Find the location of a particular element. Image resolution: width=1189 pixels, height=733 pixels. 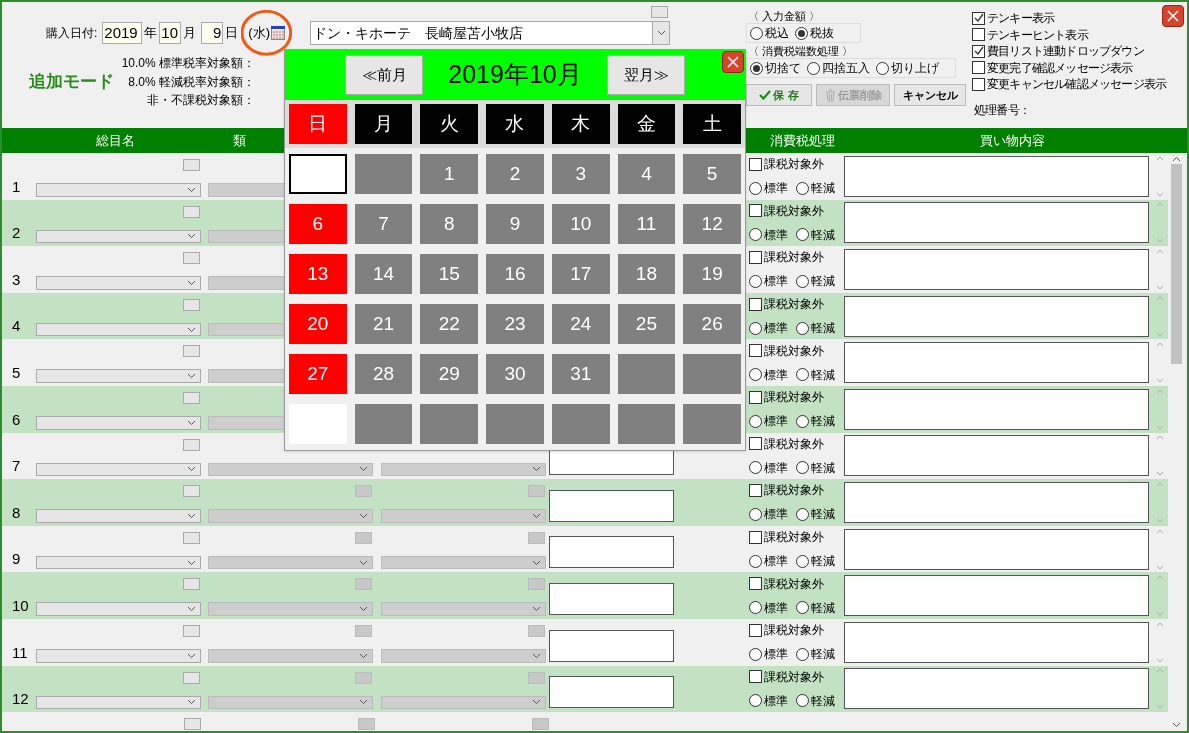

scroll-up-icon is located at coordinates (1176, 159).